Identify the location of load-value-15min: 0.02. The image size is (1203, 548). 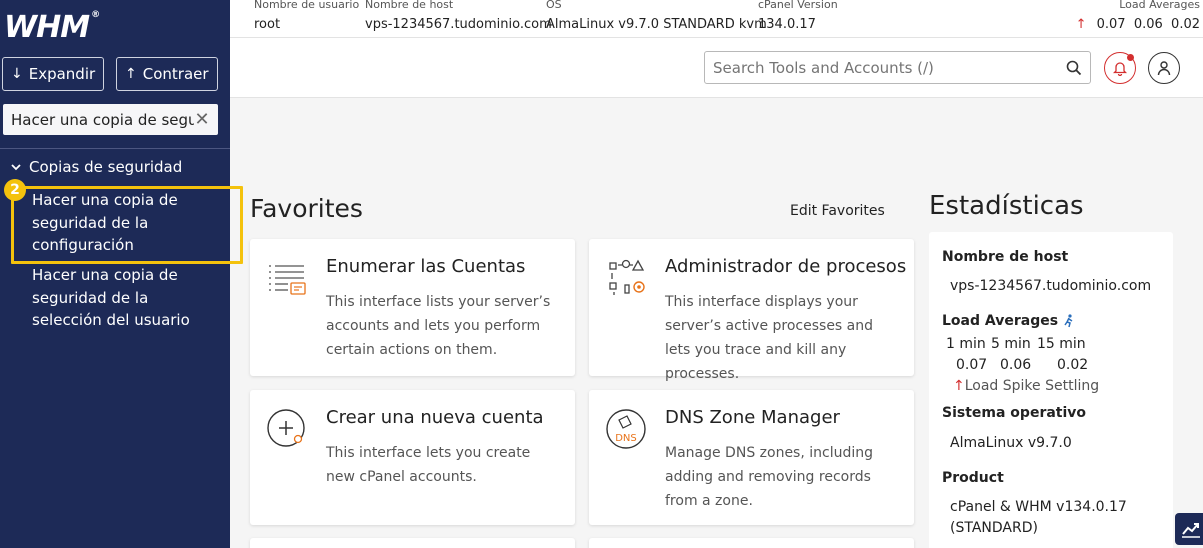
(1073, 365).